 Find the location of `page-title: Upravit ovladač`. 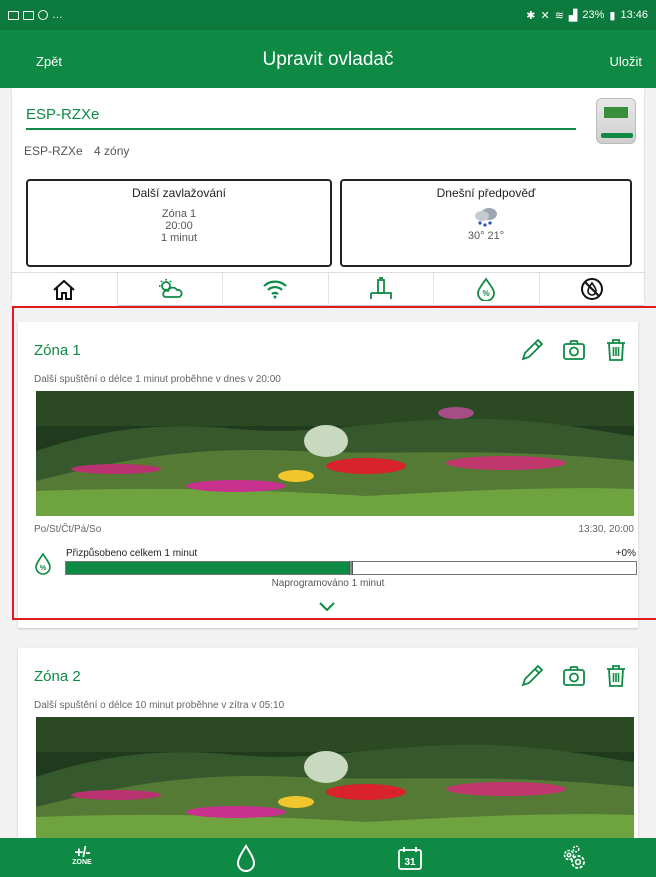

page-title: Upravit ovladač is located at coordinates (328, 59).